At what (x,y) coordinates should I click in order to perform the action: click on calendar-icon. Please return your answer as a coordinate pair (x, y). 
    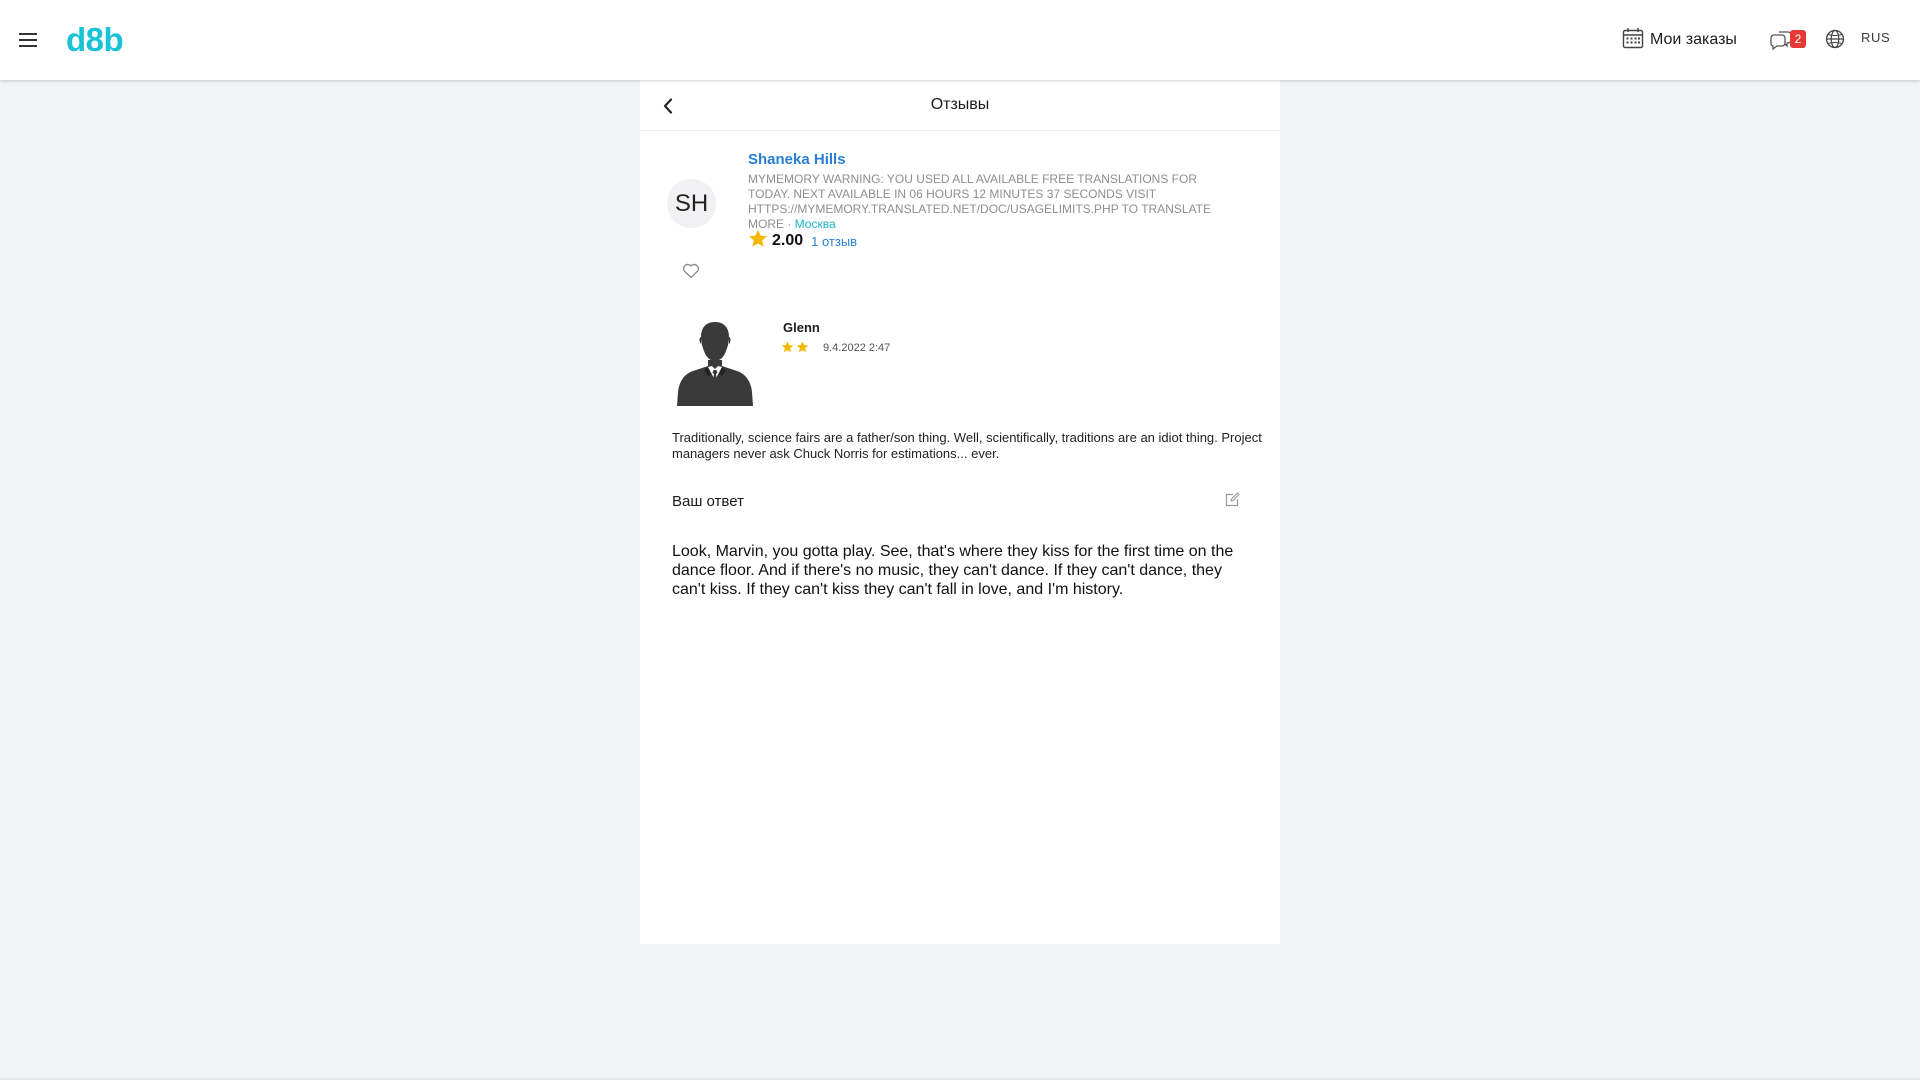
    Looking at the image, I should click on (1633, 40).